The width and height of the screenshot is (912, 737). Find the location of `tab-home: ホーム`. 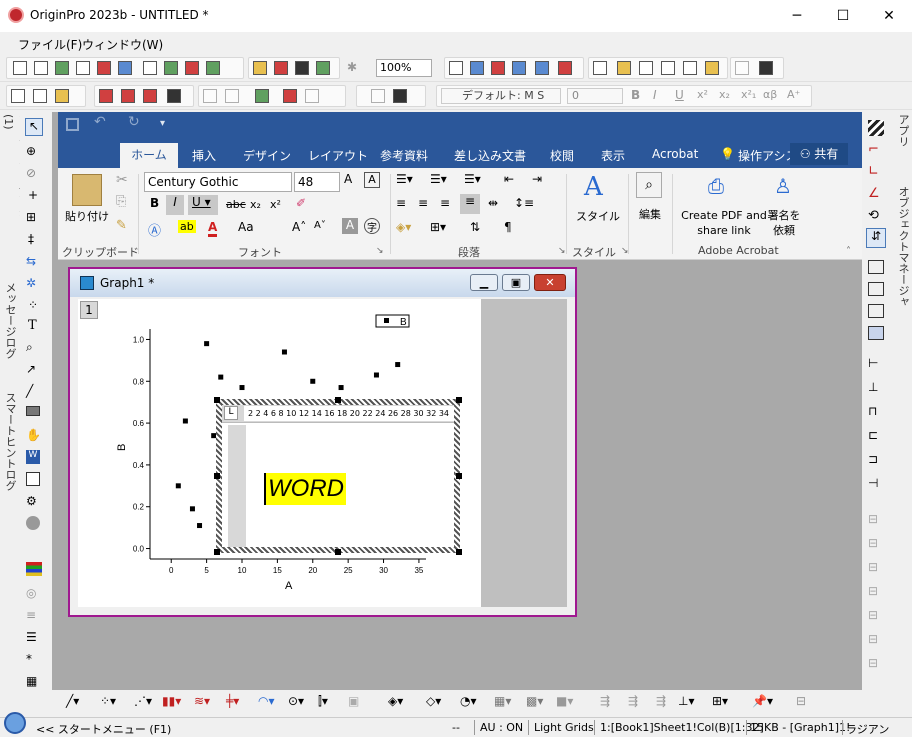

tab-home: ホーム is located at coordinates (149, 155).